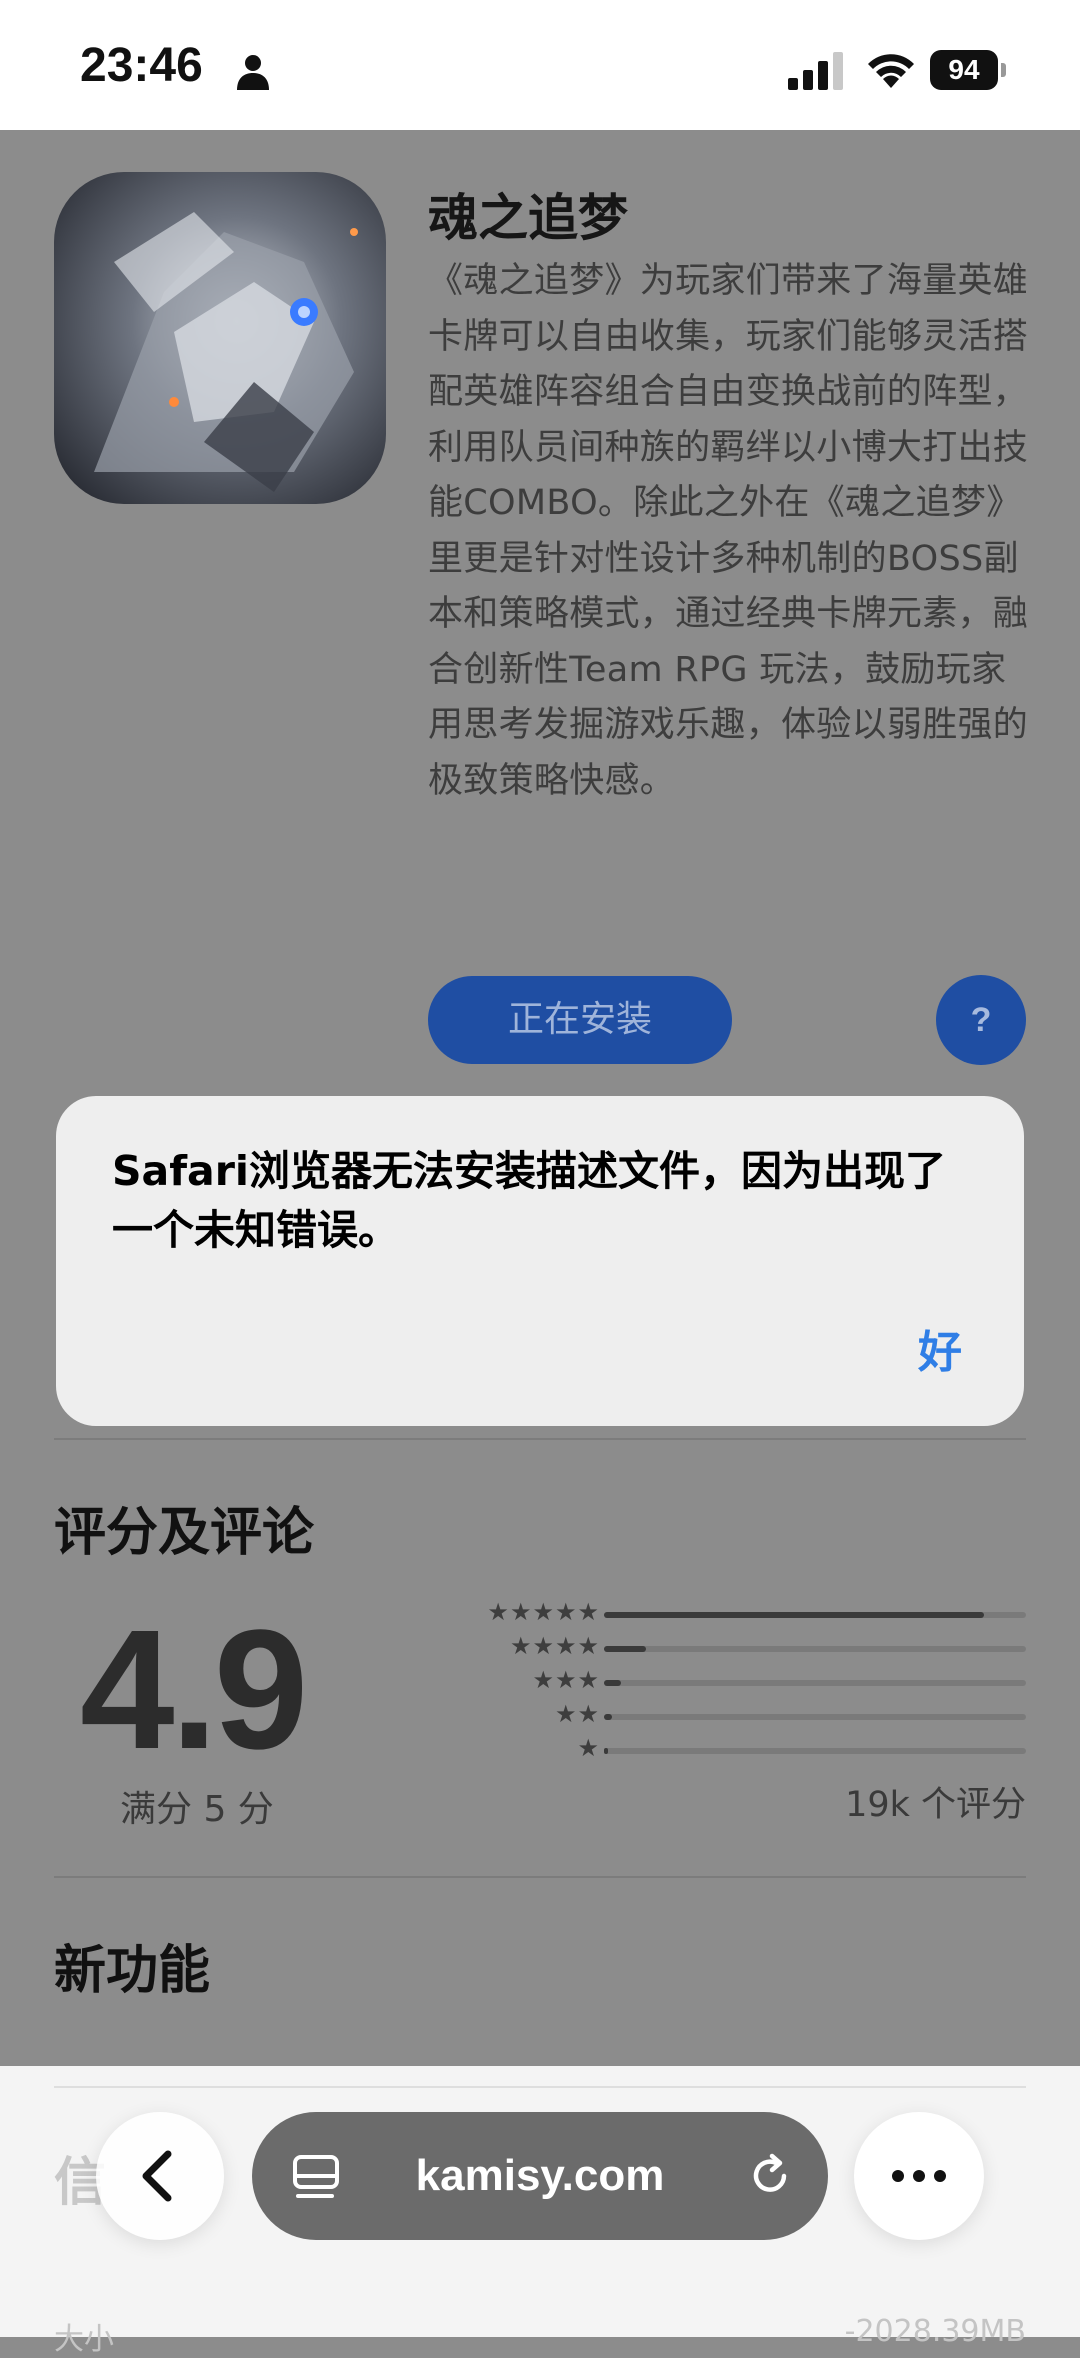 The width and height of the screenshot is (1080, 2358). I want to click on more-button, so click(919, 2176).